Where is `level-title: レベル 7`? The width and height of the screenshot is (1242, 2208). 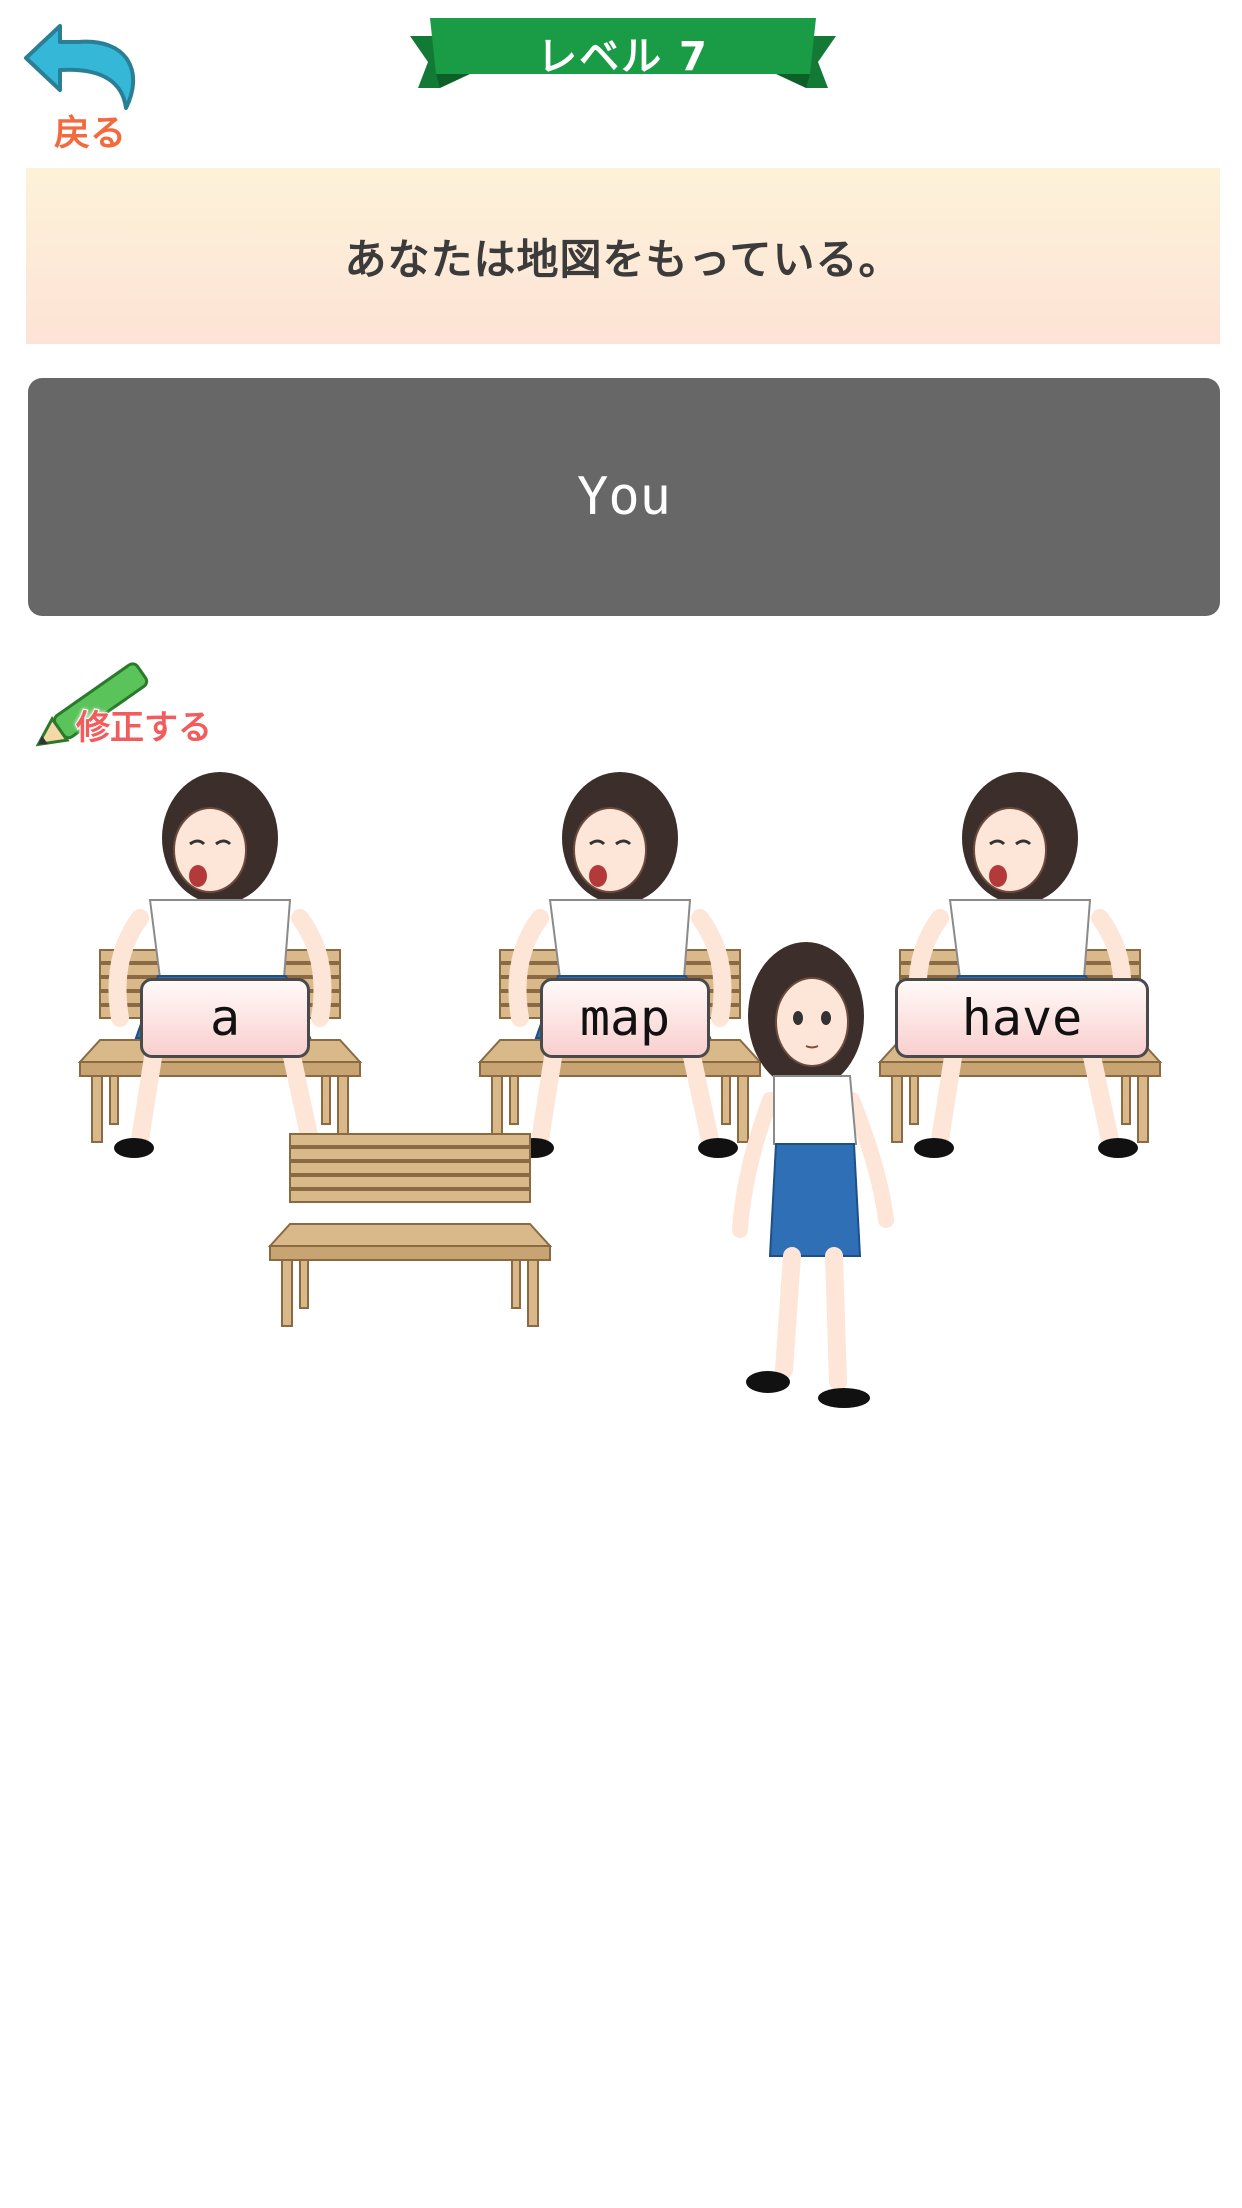
level-title: レベル 7 is located at coordinates (623, 57).